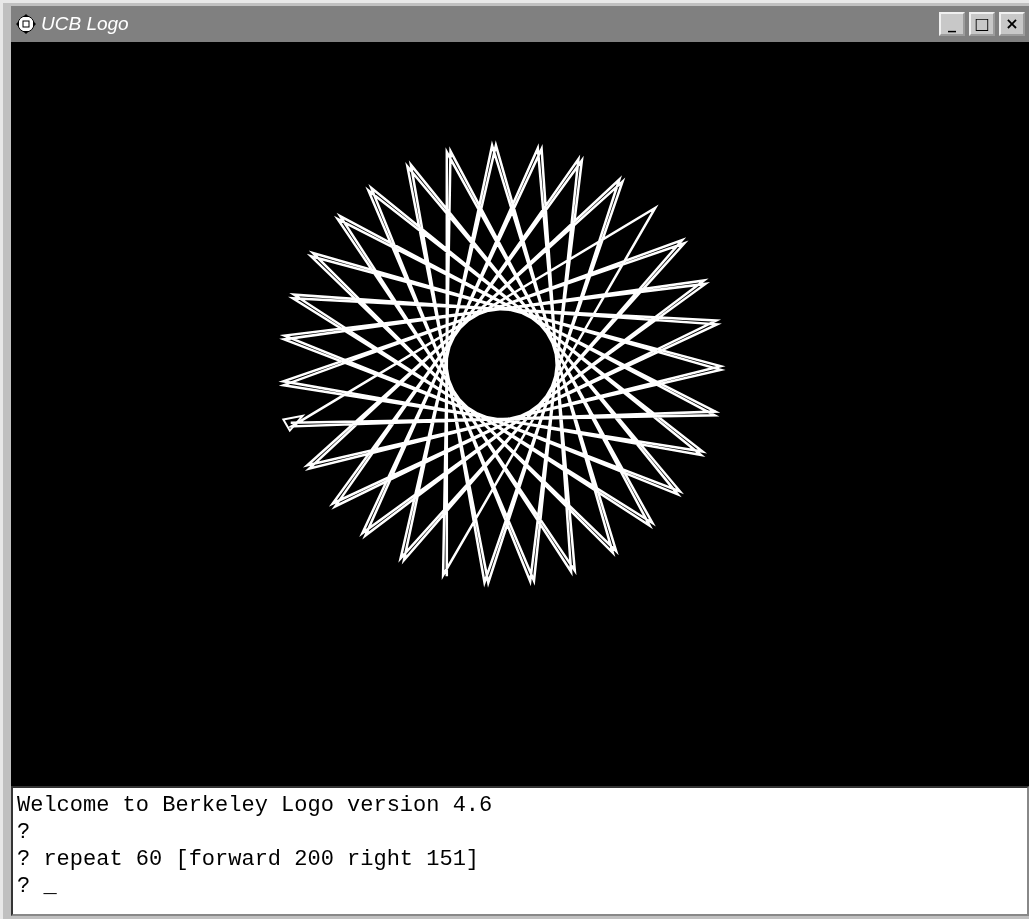  I want to click on console-line: ?, so click(24, 832).